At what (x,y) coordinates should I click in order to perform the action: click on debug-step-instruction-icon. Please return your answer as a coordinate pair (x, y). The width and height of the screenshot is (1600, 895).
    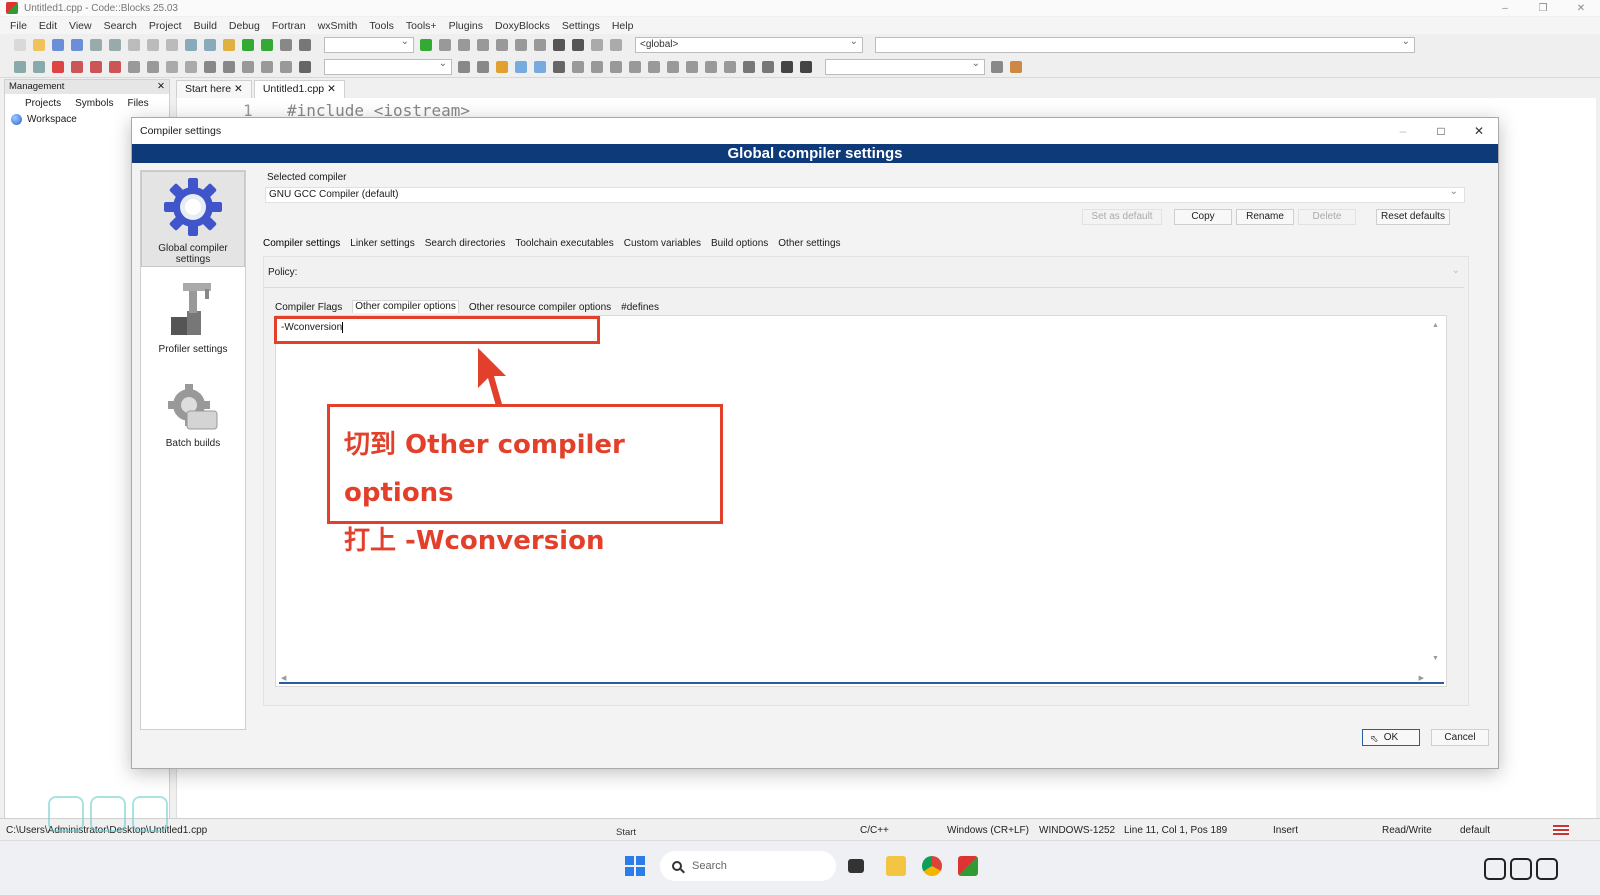
    Looking at the image, I should click on (540, 45).